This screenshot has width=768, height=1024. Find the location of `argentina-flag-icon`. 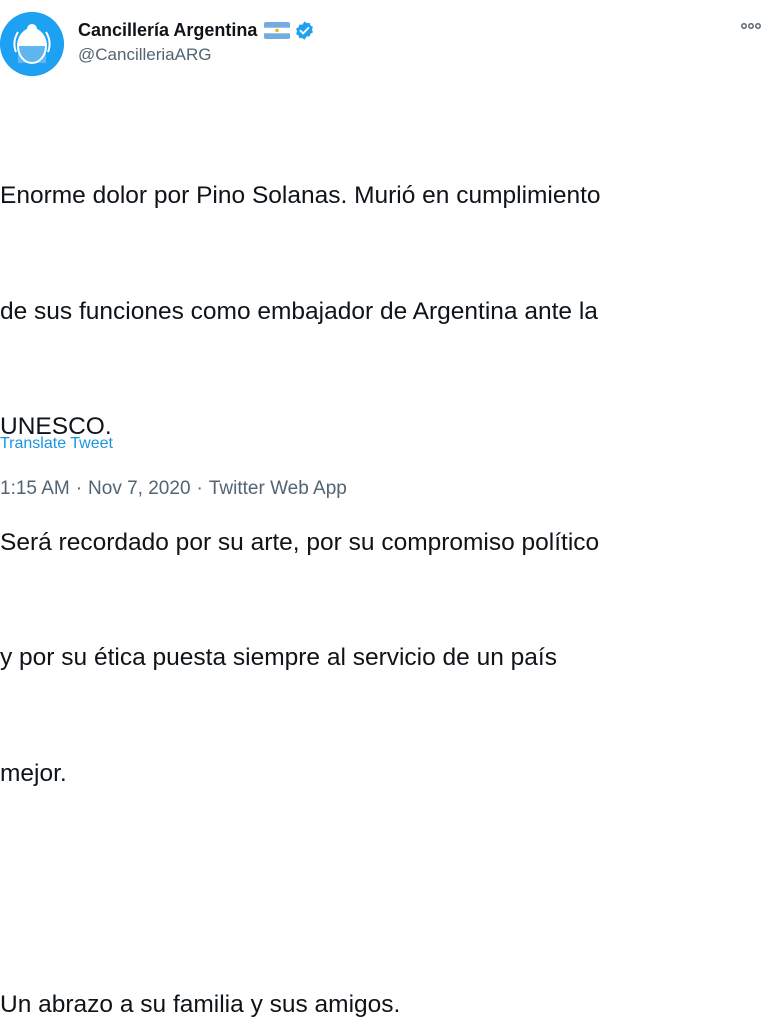

argentina-flag-icon is located at coordinates (277, 30).